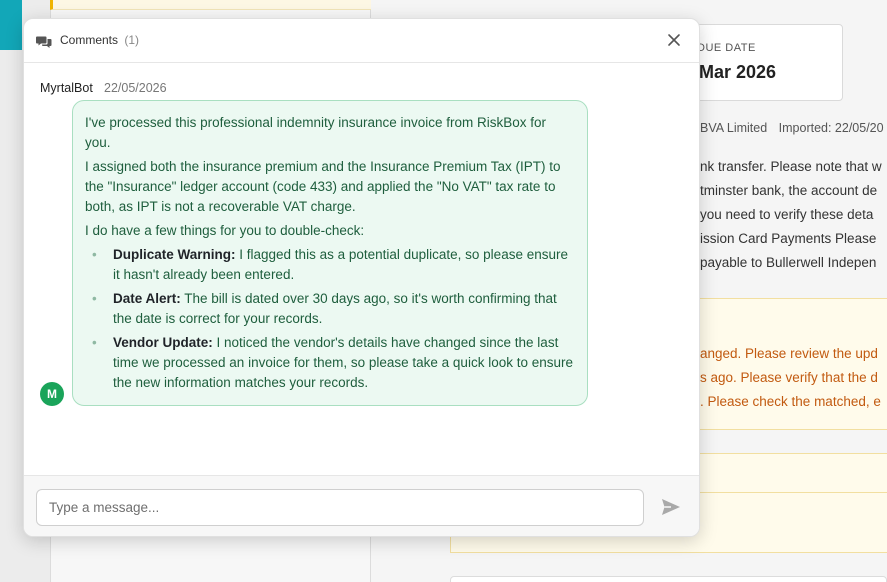 Image resolution: width=887 pixels, height=582 pixels. I want to click on warning-banner, so click(793, 473).